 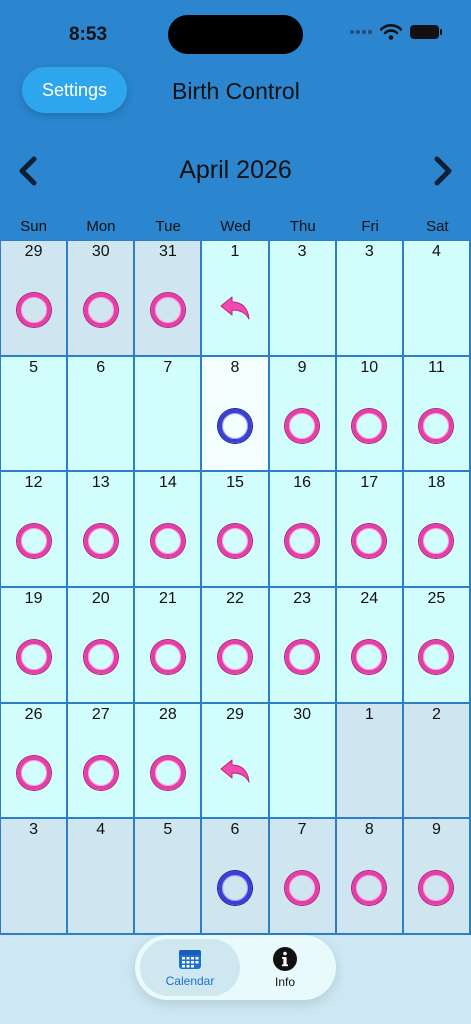 I want to click on calendar-day-cell: 14, so click(x=169, y=530).